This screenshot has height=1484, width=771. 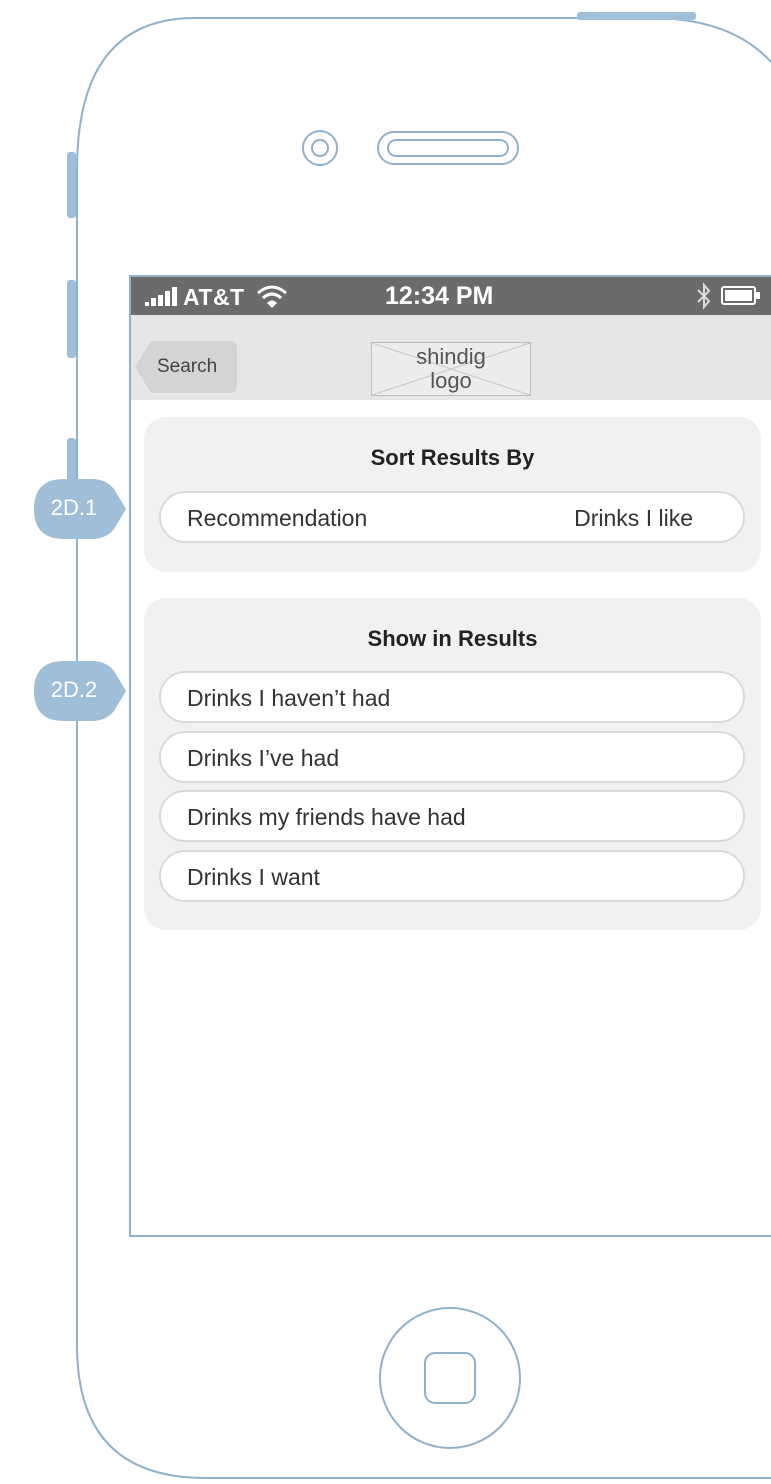 I want to click on filter-option-havent-had: Drinks I haven’t had, so click(x=452, y=697).